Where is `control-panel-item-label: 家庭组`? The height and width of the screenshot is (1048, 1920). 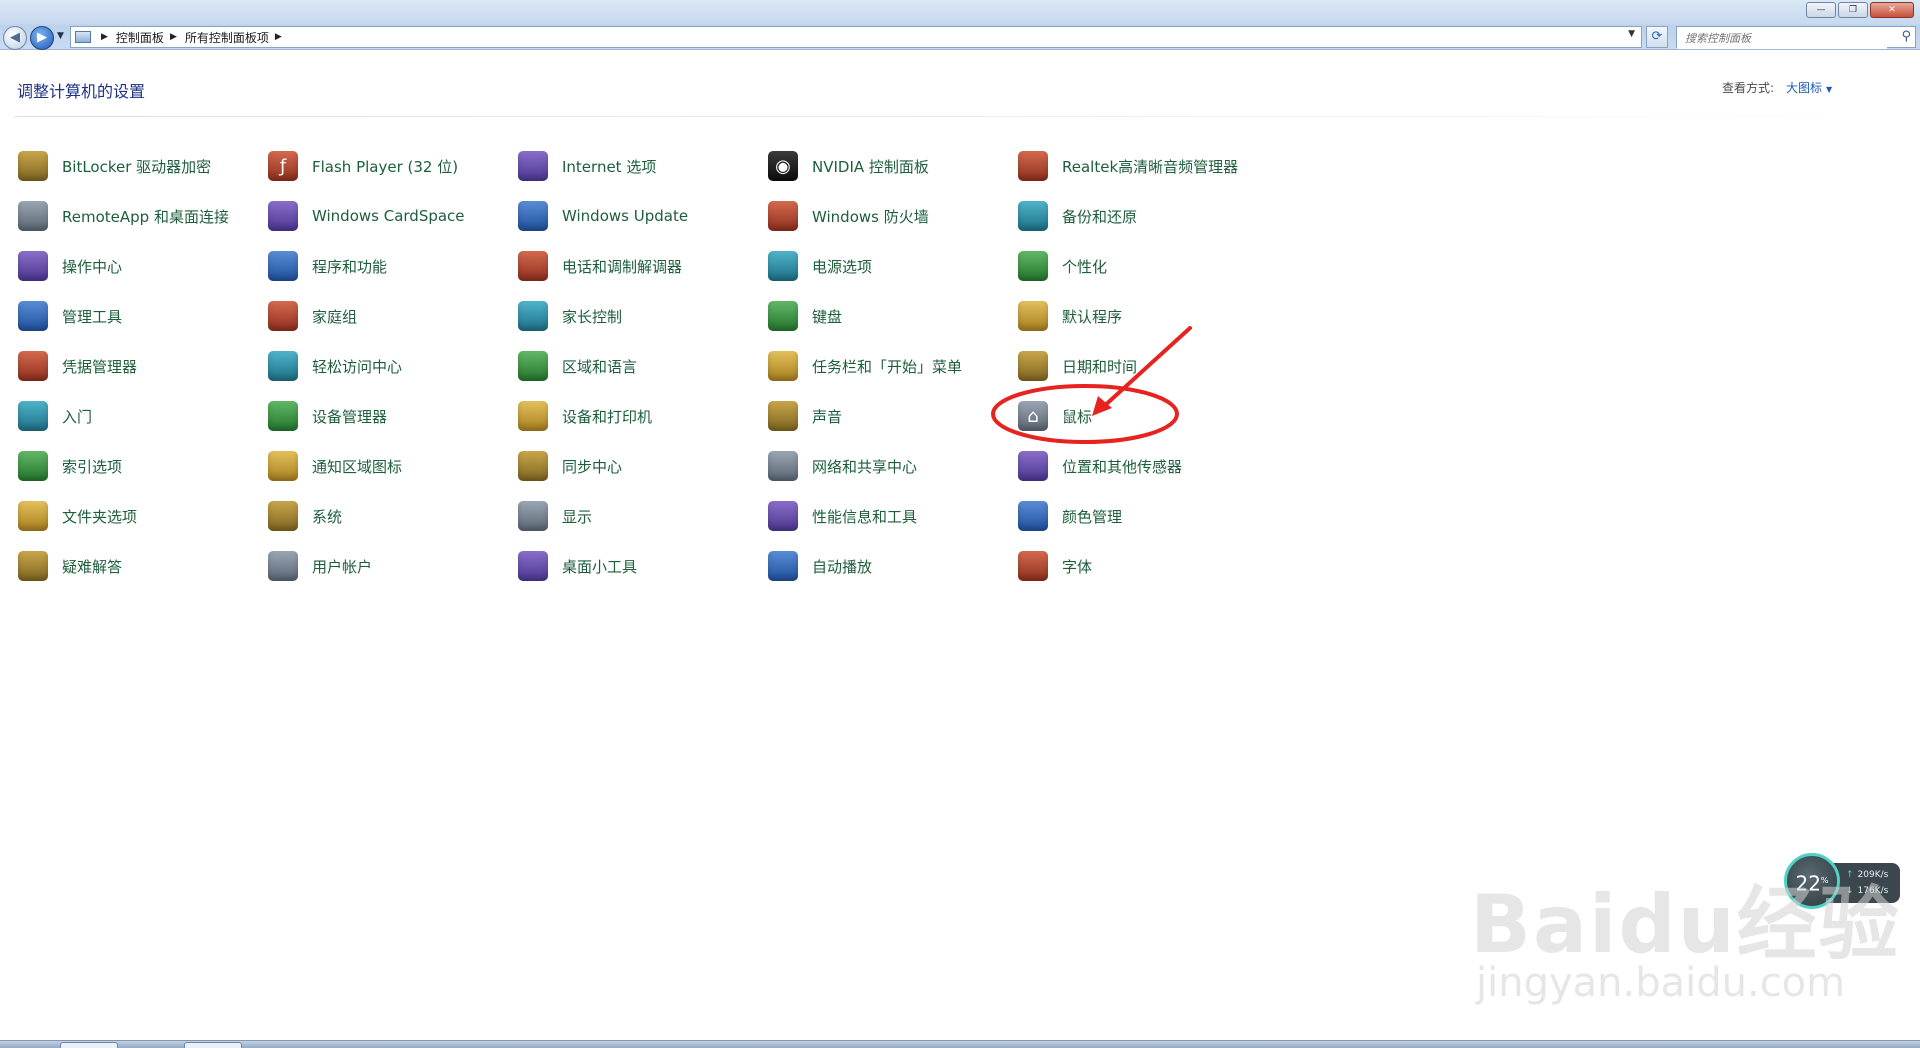 control-panel-item-label: 家庭组 is located at coordinates (334, 316).